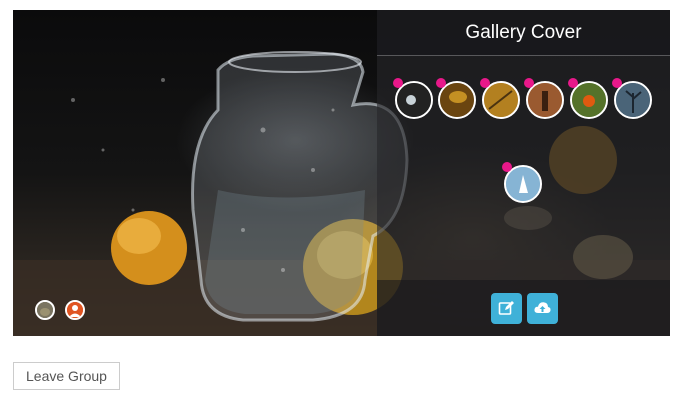 The image size is (682, 400). I want to click on member-avatar-default, so click(75, 310).